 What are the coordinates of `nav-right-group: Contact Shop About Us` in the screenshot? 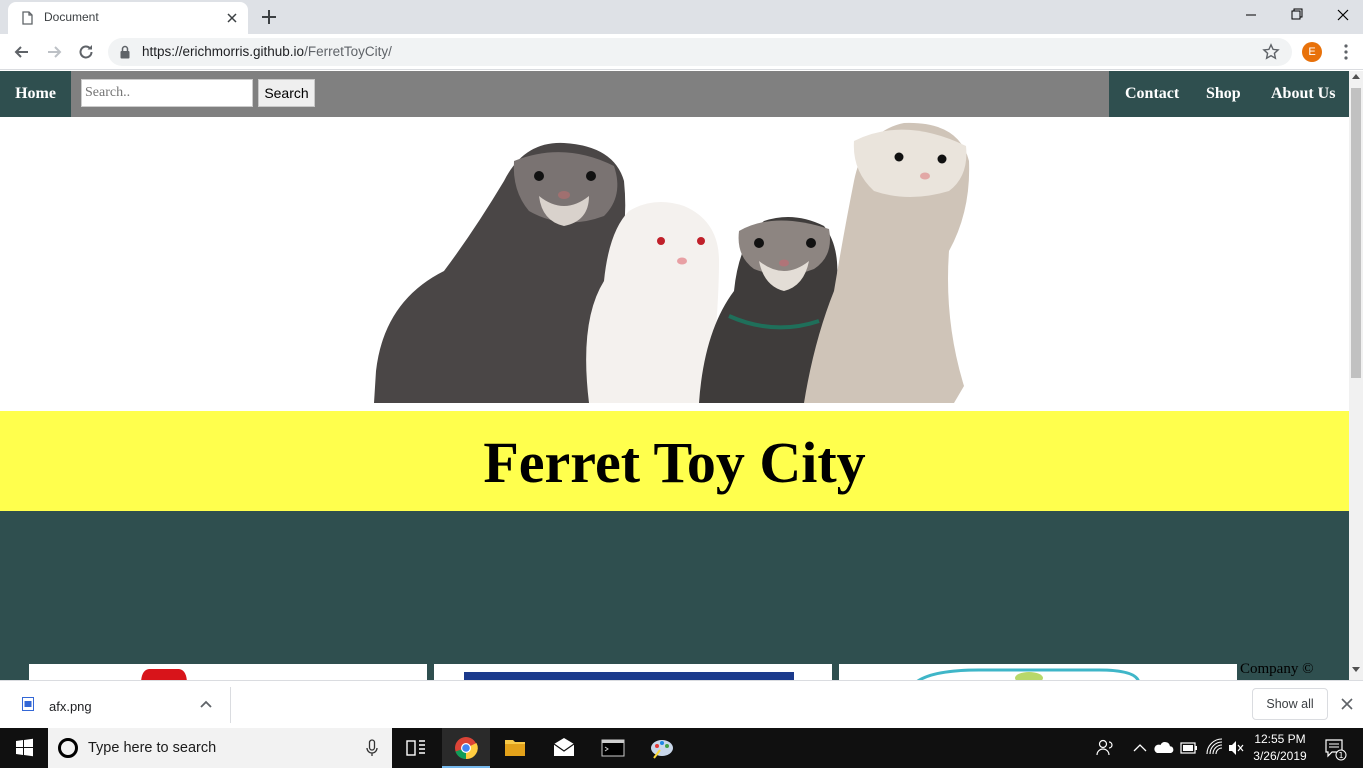 It's located at (1229, 94).